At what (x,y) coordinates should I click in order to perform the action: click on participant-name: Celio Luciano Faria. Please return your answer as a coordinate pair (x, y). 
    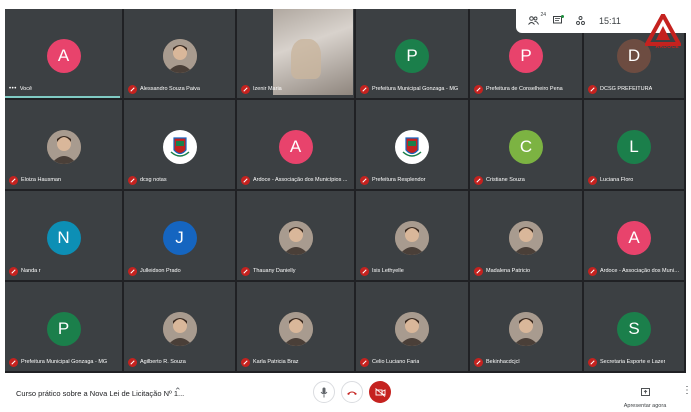
    Looking at the image, I should click on (396, 362).